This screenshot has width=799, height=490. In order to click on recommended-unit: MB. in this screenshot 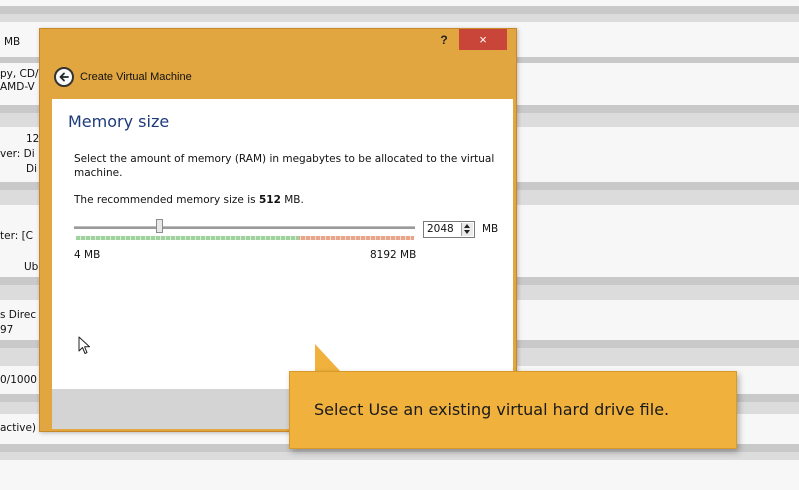, I will do `click(294, 200)`.